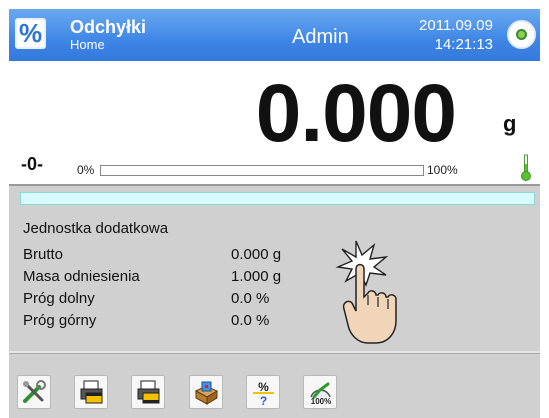 This screenshot has width=549, height=418. Describe the element at coordinates (96, 228) in the screenshot. I see `info-section-label: Jednostka dodatkowa` at that location.